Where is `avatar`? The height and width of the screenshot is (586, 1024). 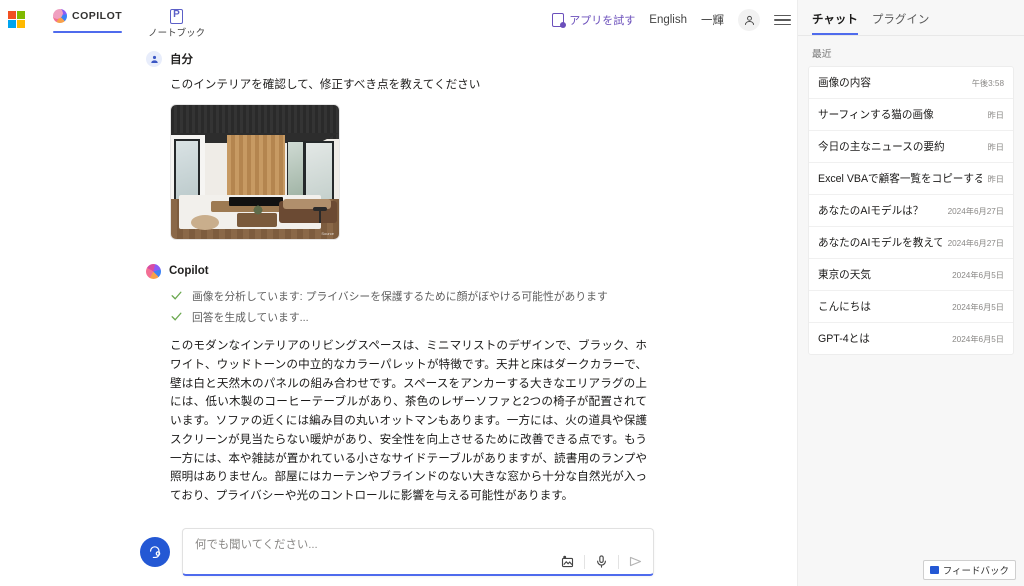 avatar is located at coordinates (749, 20).